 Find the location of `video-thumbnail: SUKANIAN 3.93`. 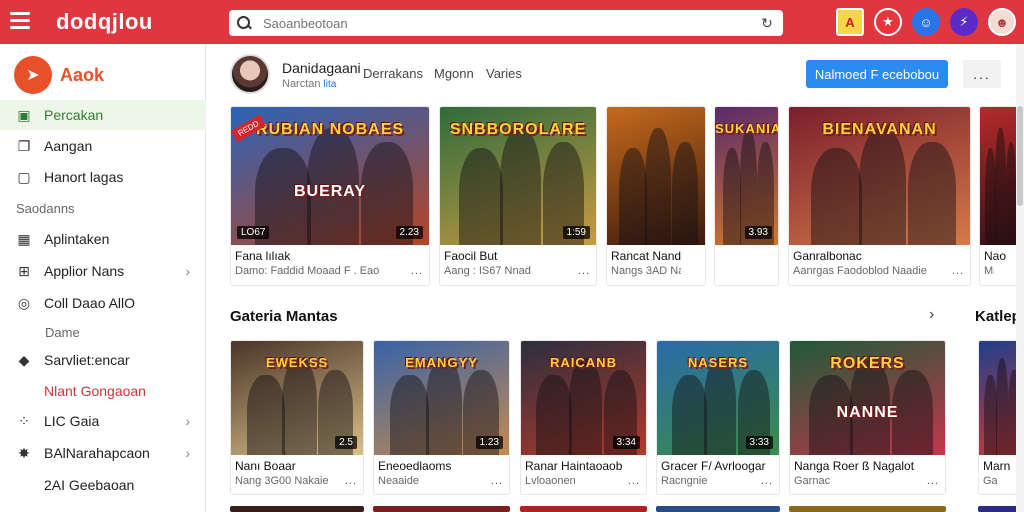

video-thumbnail: SUKANIAN 3.93 is located at coordinates (746, 176).